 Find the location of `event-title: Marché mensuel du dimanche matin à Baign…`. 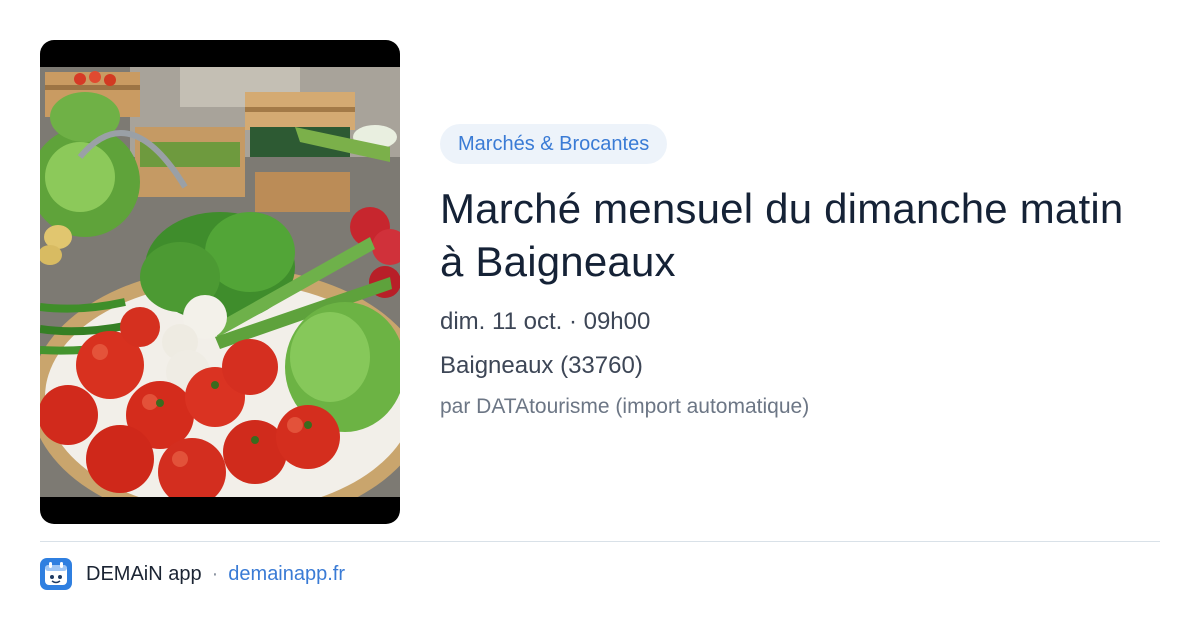

event-title: Marché mensuel du dimanche matin à Baign… is located at coordinates (790, 235).